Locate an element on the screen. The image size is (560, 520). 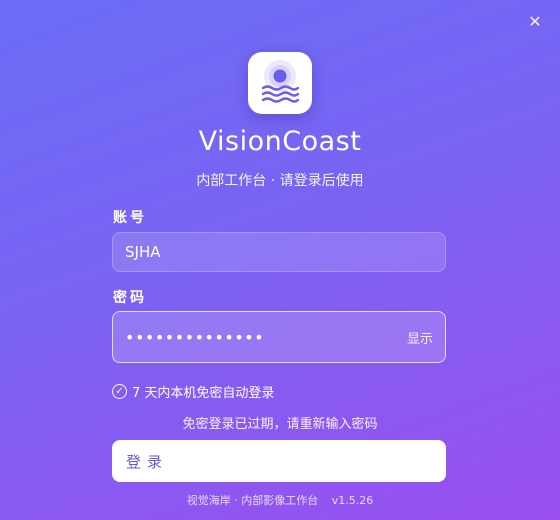
app-subtitle: 内部工作台 · 请登录后使用 is located at coordinates (280, 181).